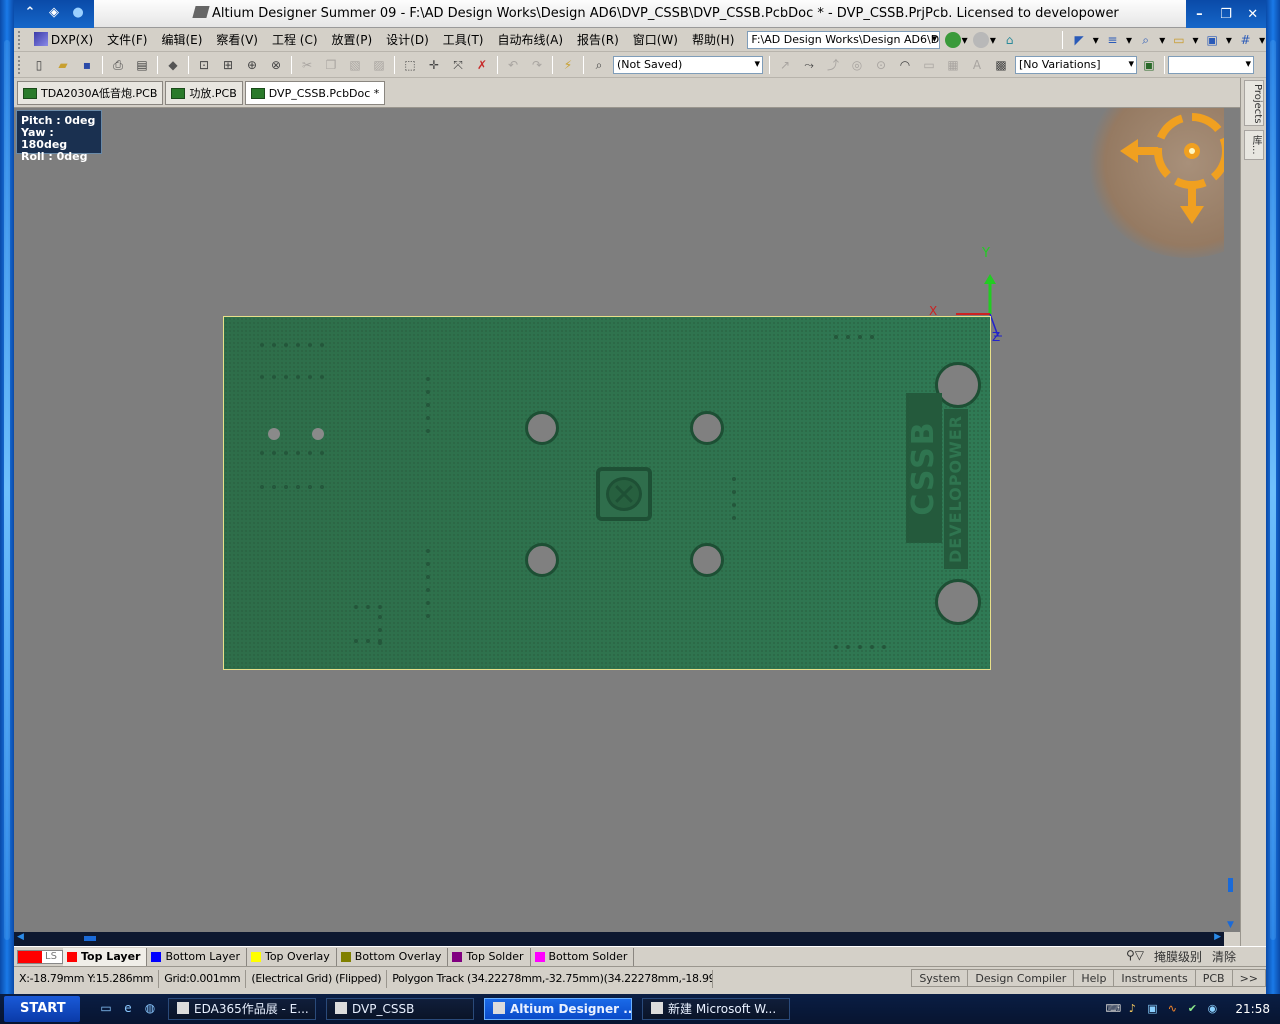 The height and width of the screenshot is (1024, 1280). What do you see at coordinates (237, 39) in the screenshot?
I see `menu-view: 察看(V)` at bounding box center [237, 39].